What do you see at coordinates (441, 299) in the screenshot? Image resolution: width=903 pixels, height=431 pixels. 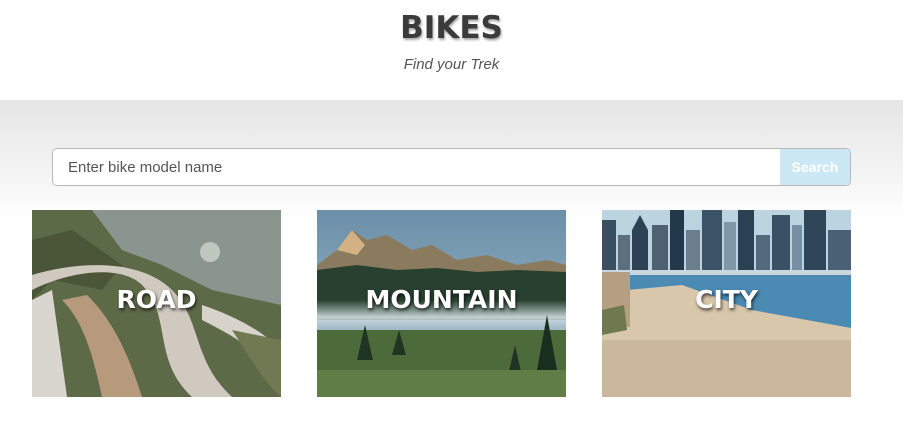 I see `category-label: MOUNTAIN` at bounding box center [441, 299].